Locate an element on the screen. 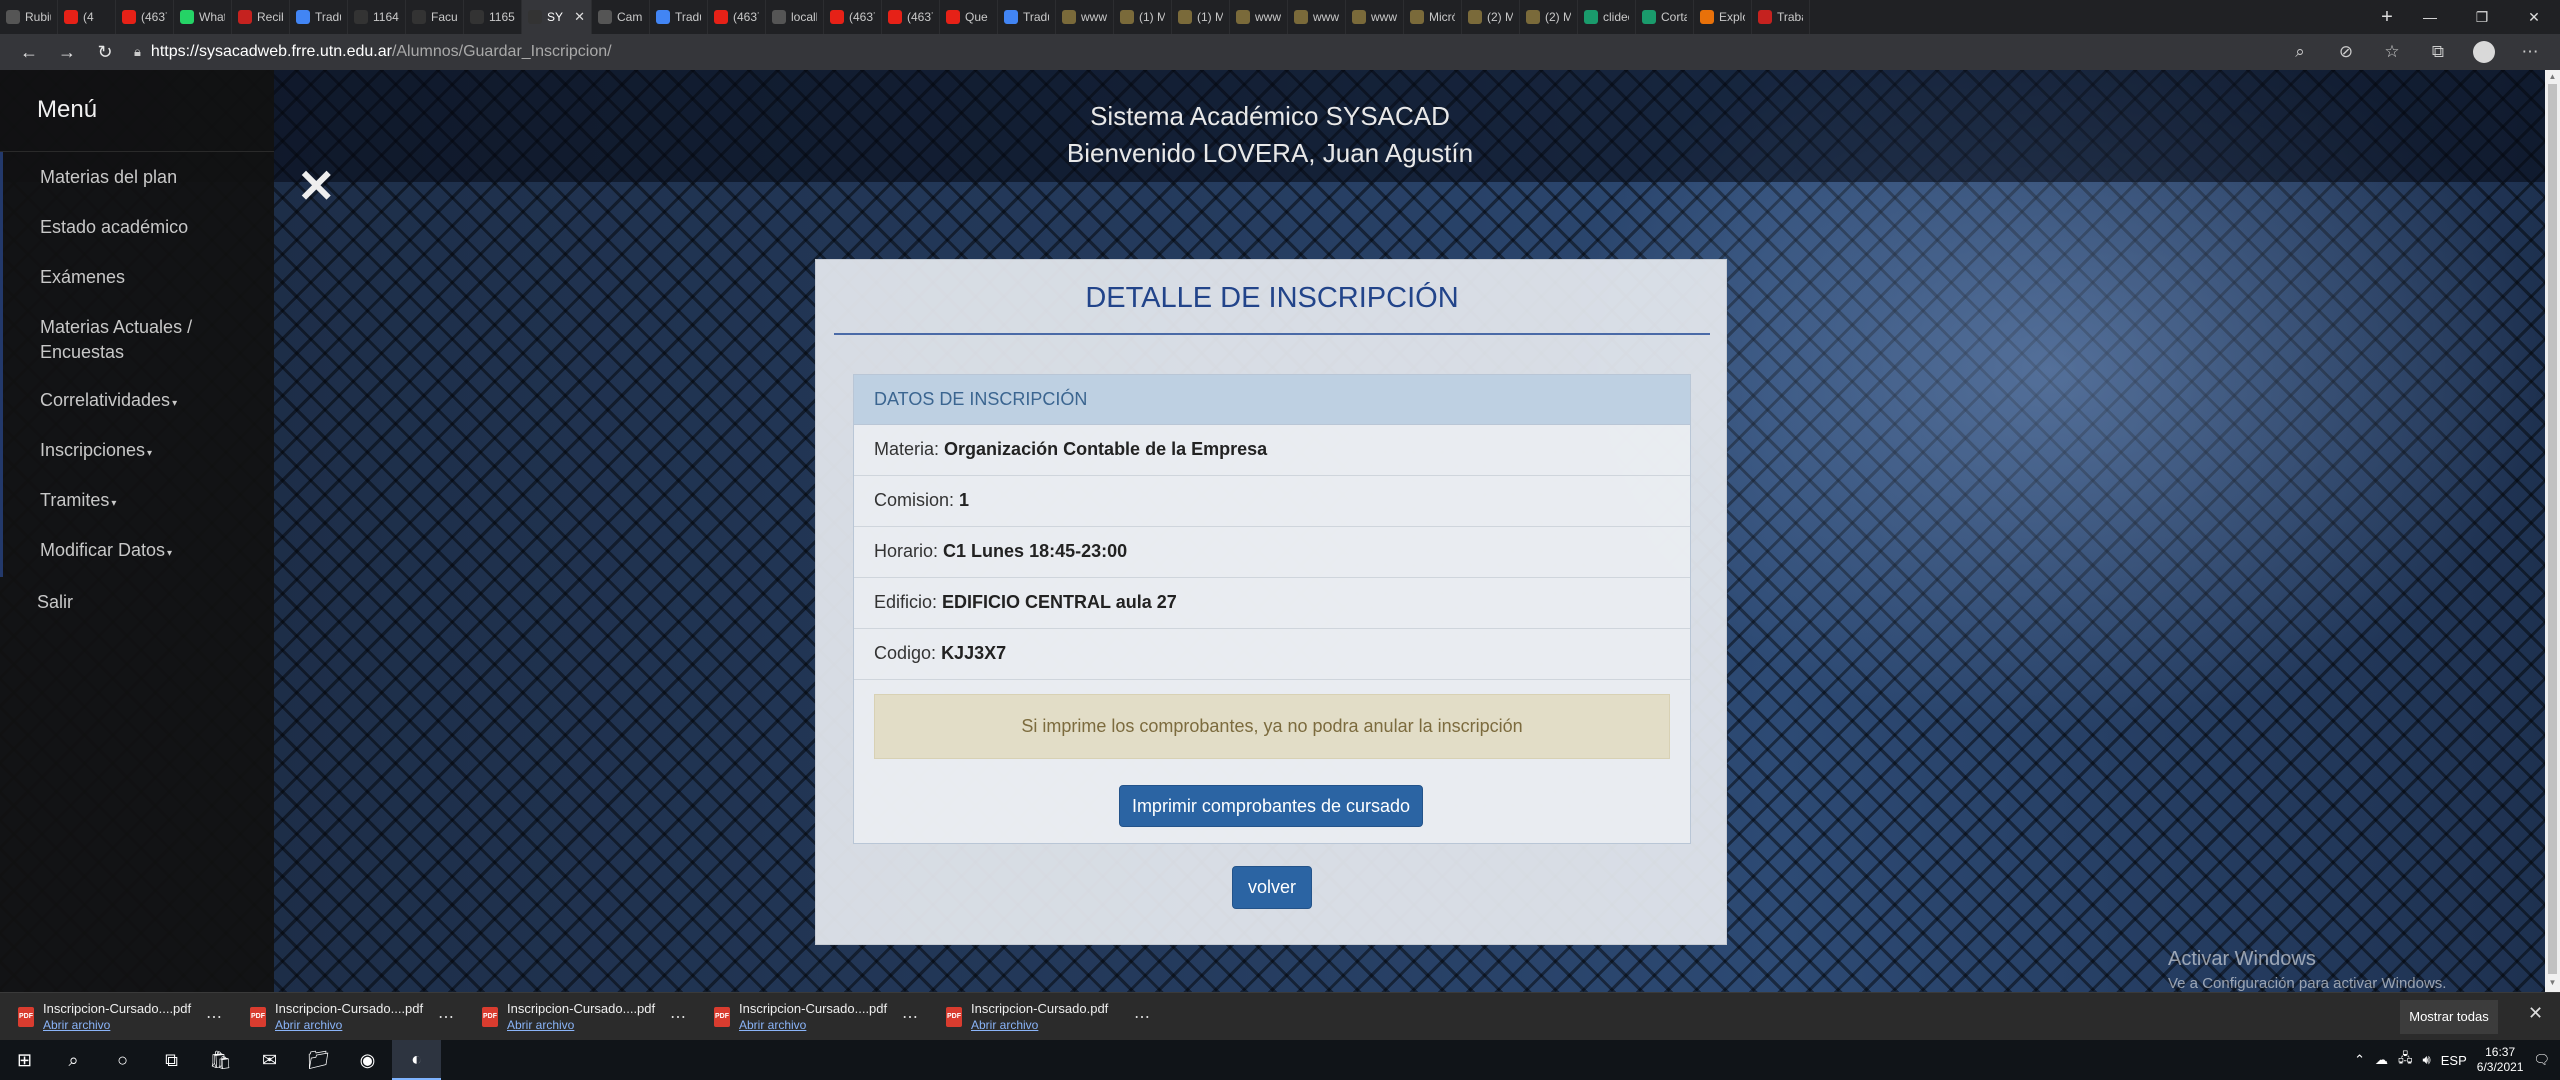  more-options-icon: ⋯ is located at coordinates (2530, 52).